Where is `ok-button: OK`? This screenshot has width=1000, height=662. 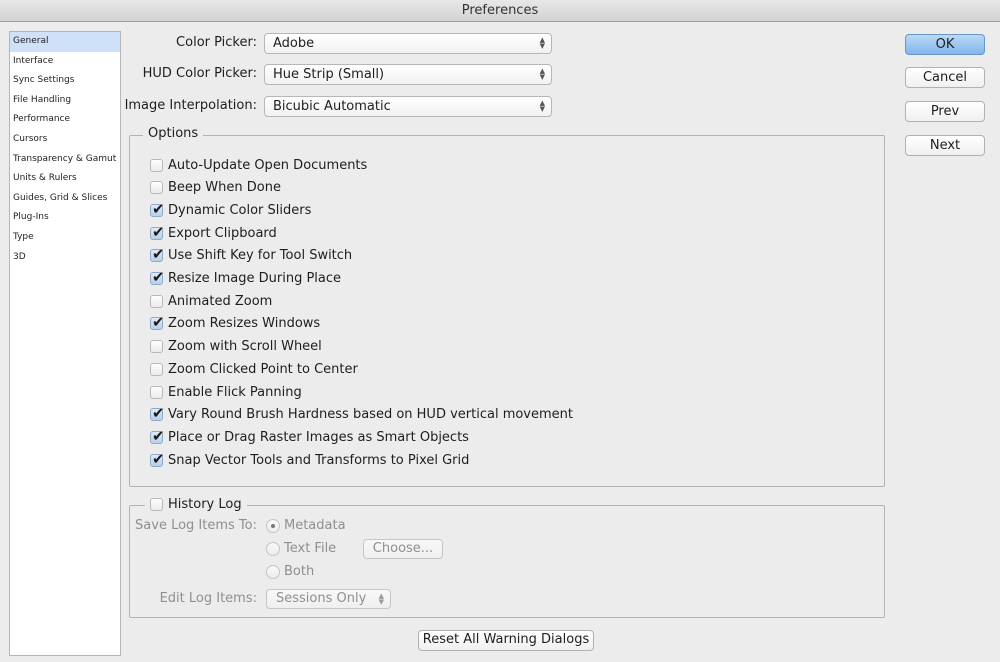
ok-button: OK is located at coordinates (945, 44).